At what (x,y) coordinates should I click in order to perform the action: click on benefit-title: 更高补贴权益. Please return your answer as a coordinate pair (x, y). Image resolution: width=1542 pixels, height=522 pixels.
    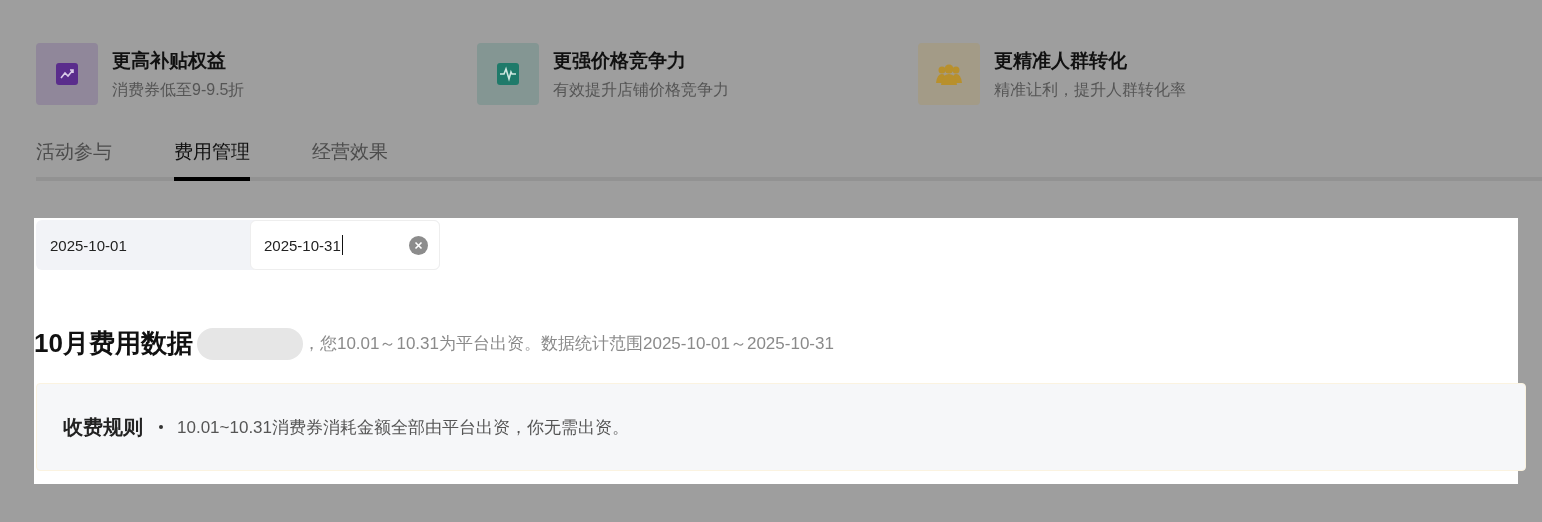
    Looking at the image, I should click on (169, 60).